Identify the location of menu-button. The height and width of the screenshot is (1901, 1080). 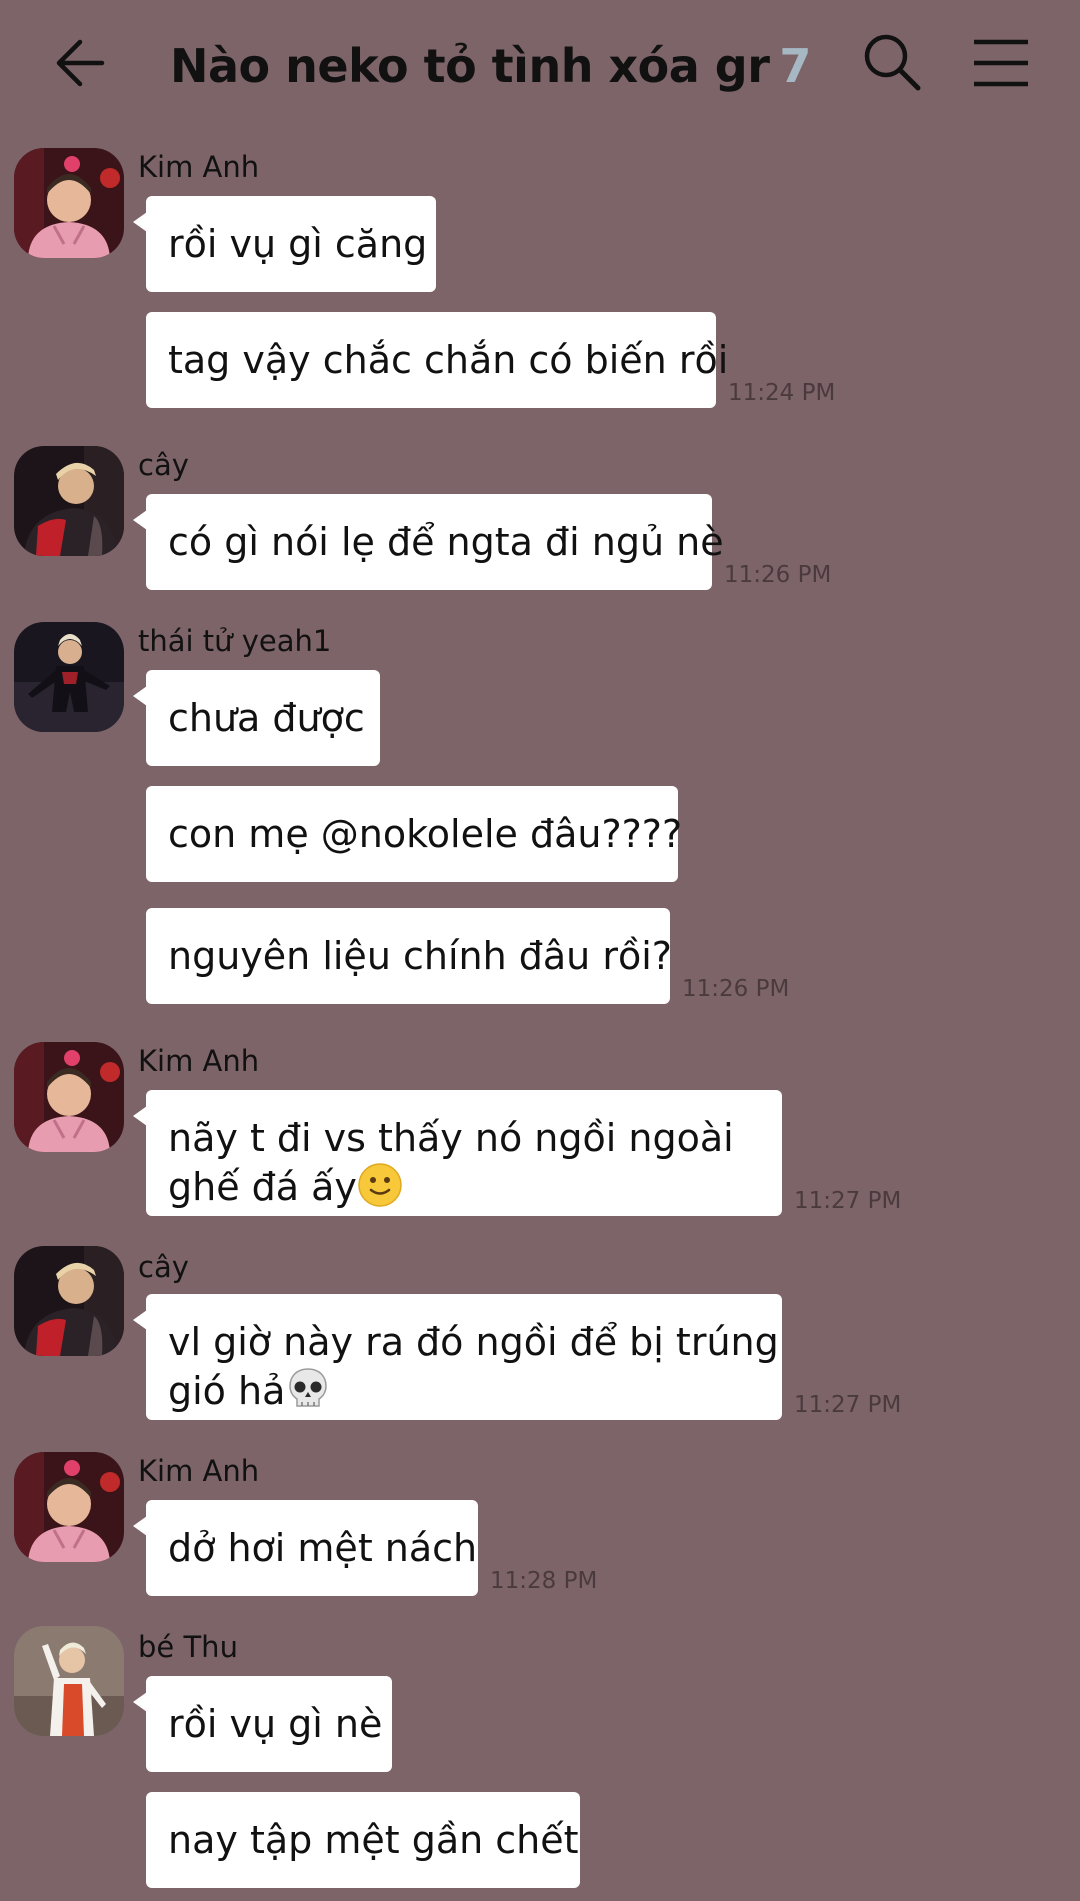
(1001, 63).